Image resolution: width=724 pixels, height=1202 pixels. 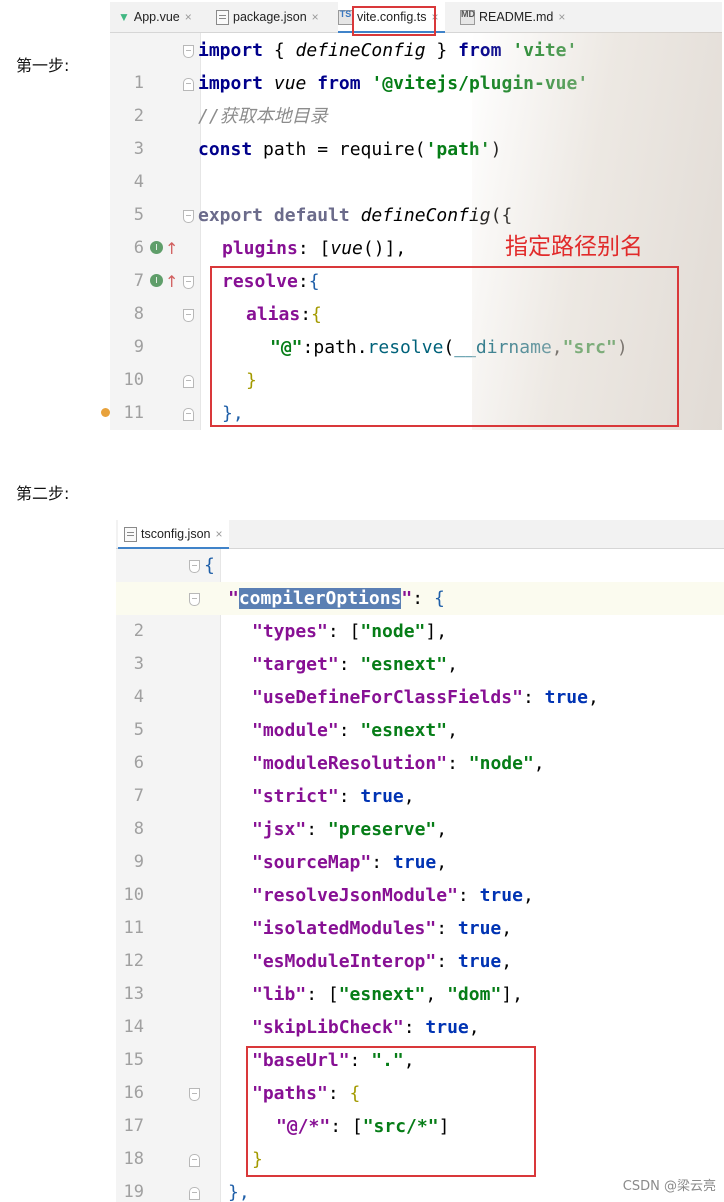 What do you see at coordinates (388, 50) in the screenshot?
I see `code-text: import { defineConfig } from 'vite'` at bounding box center [388, 50].